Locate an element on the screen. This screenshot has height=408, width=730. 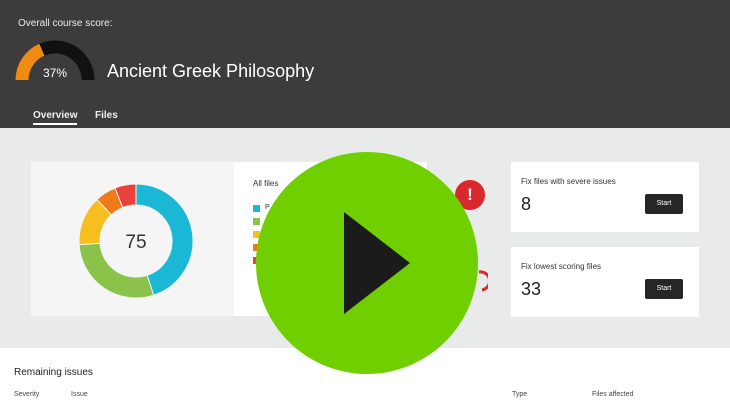
score-donut-chart: 75 is located at coordinates (136, 241).